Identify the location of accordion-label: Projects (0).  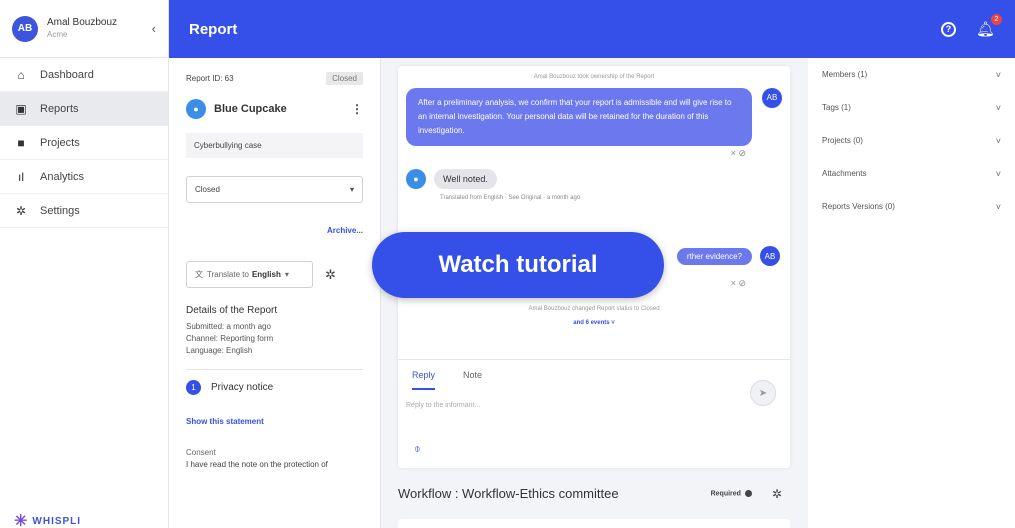
(842, 140).